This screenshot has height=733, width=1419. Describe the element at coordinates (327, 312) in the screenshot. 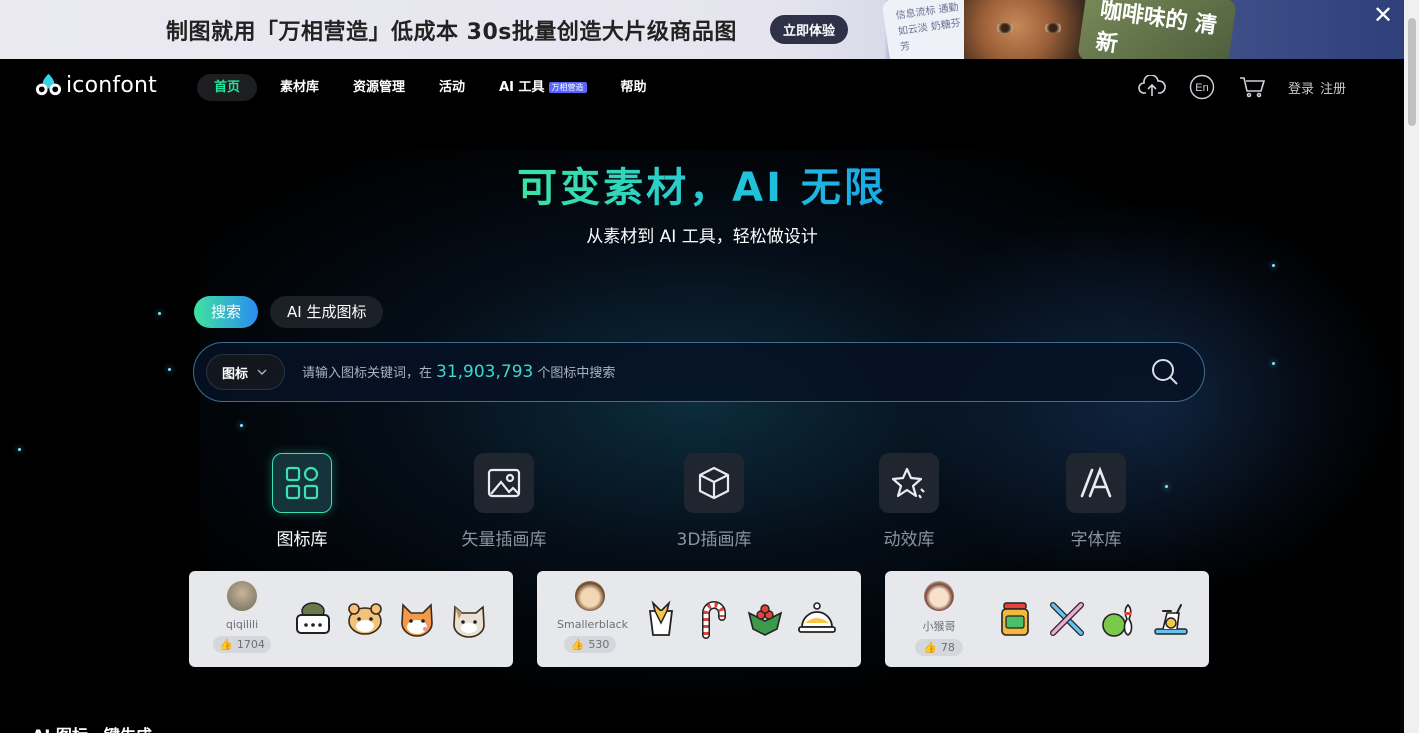

I see `tab-ai-generate: AI 生成图标` at that location.